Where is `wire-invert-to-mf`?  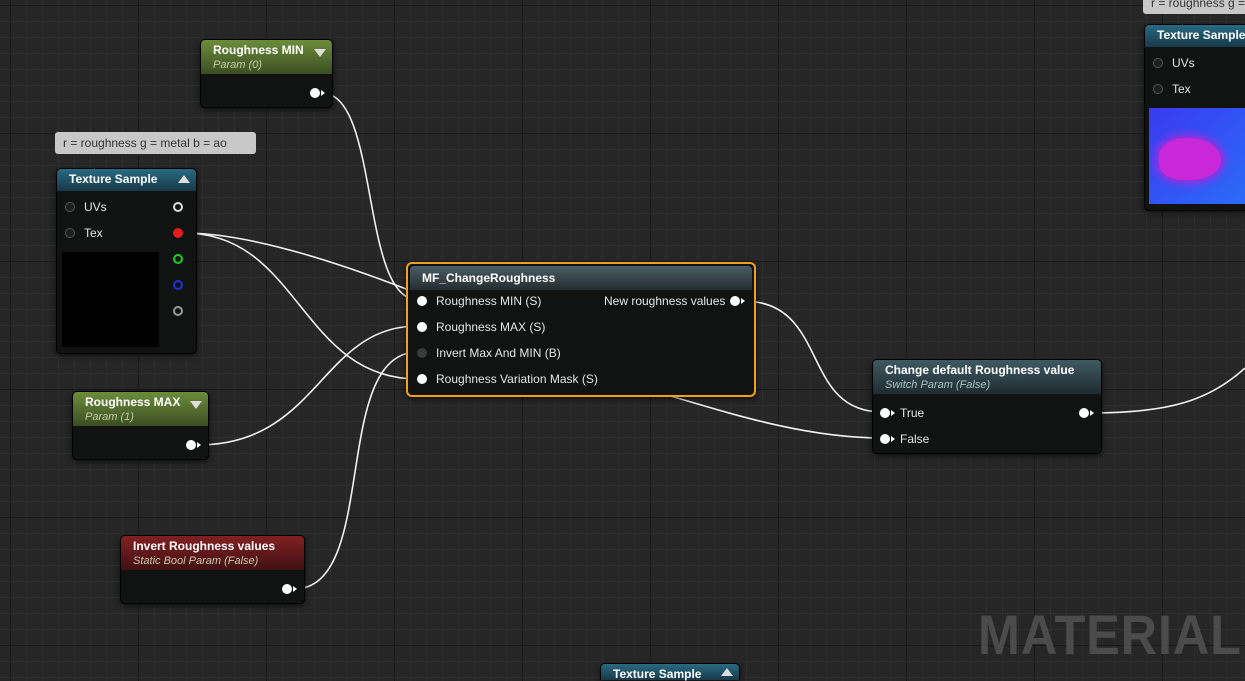 wire-invert-to-mf is located at coordinates (356, 470).